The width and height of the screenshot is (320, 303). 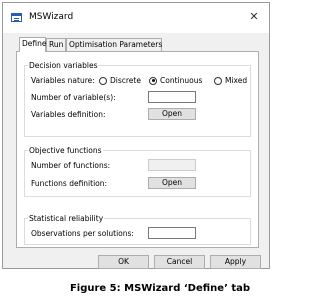 I want to click on number-of-functions-label: Number of functions:, so click(x=71, y=165).